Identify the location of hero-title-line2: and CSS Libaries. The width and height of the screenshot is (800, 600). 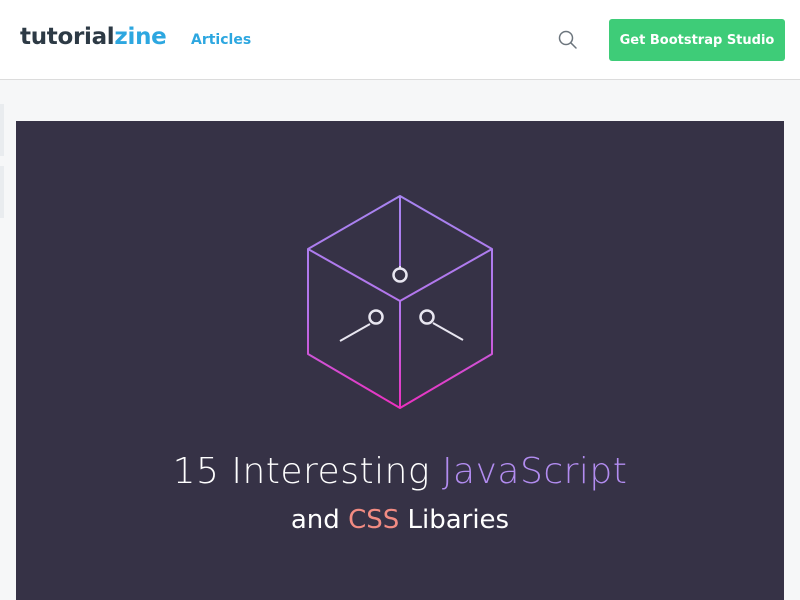
(400, 520).